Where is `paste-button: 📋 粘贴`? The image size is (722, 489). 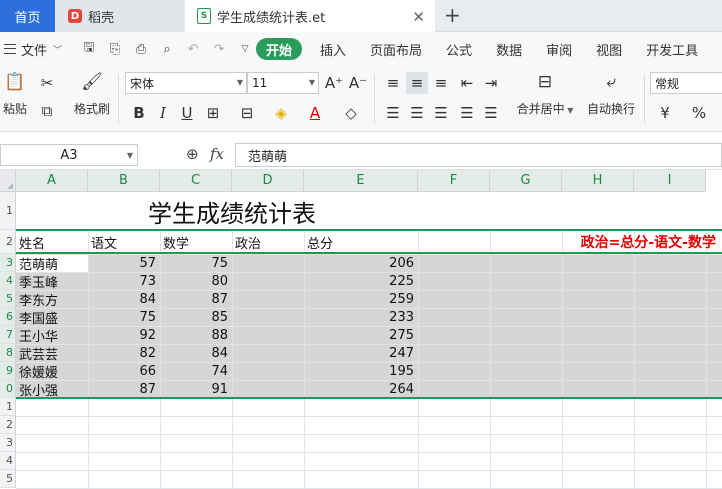
paste-button: 📋 粘贴 is located at coordinates (15, 94).